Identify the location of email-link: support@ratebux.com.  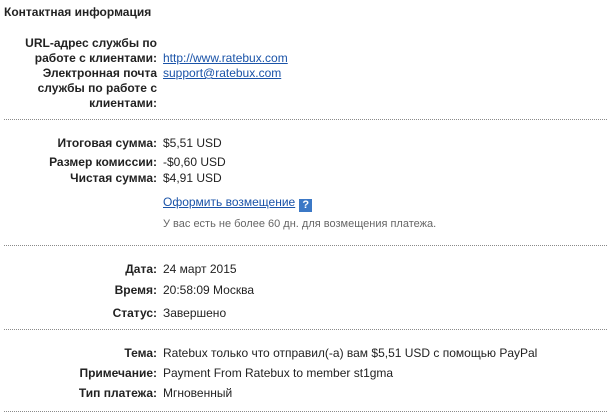
(222, 73).